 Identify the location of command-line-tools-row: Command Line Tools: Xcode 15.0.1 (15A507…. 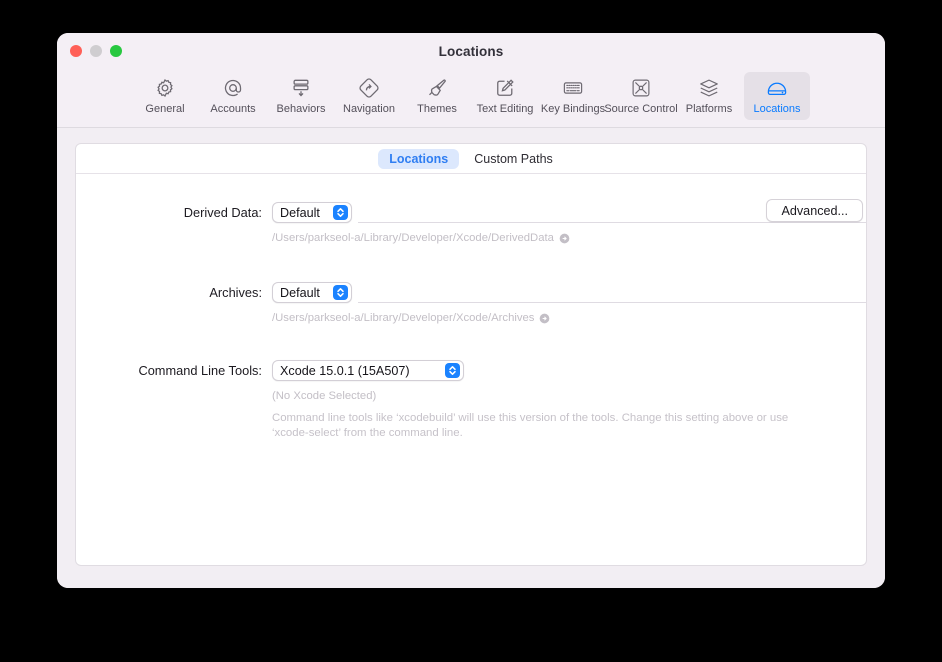
(471, 400).